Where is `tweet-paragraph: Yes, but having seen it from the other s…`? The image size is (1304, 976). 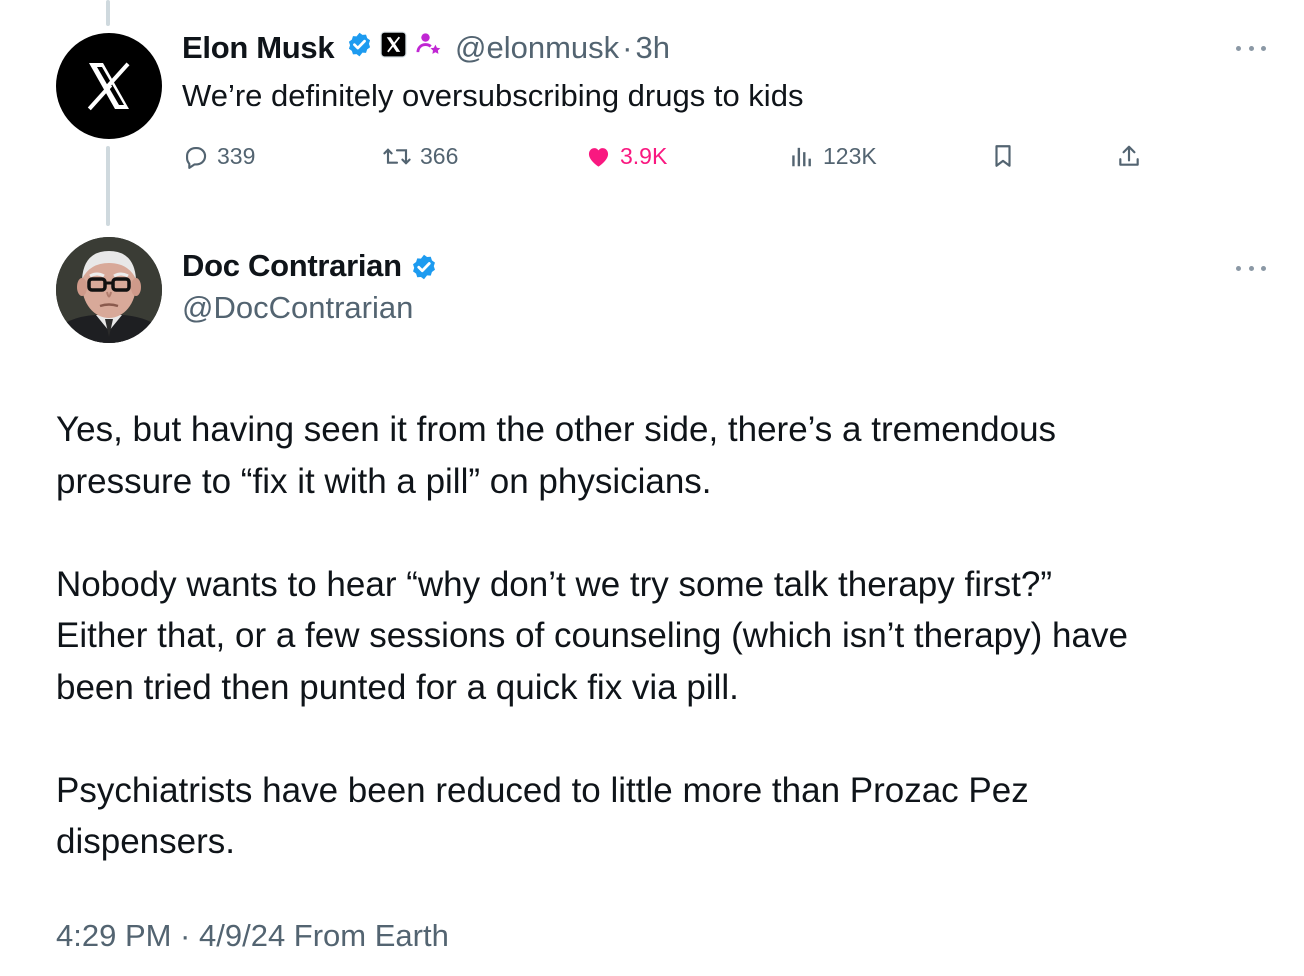
tweet-paragraph: Yes, but having seen it from the other s… is located at coordinates (656, 455).